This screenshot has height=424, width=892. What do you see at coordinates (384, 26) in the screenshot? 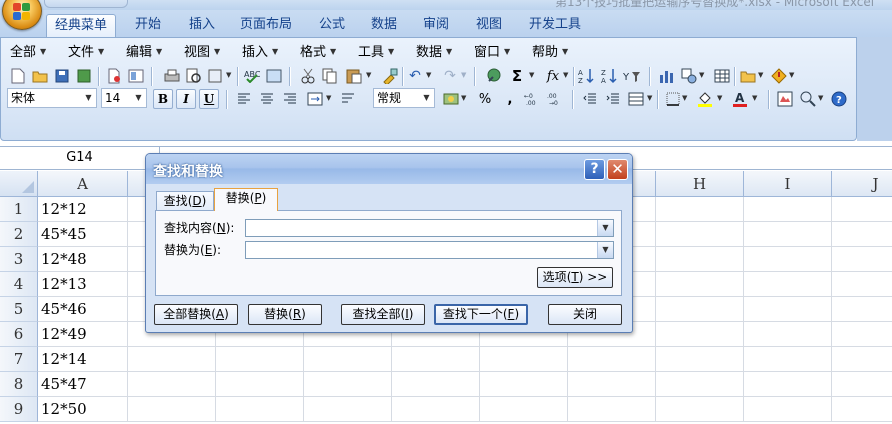
I see `tab-data: 数据` at bounding box center [384, 26].